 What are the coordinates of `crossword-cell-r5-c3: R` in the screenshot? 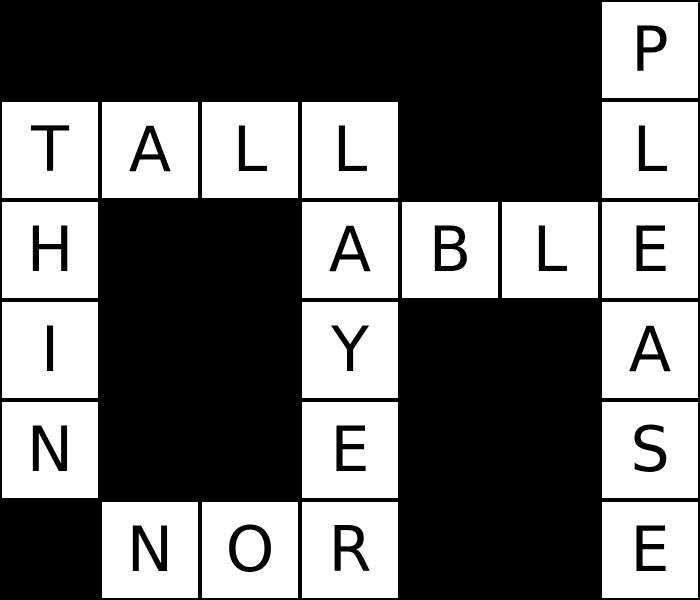 It's located at (350, 550).